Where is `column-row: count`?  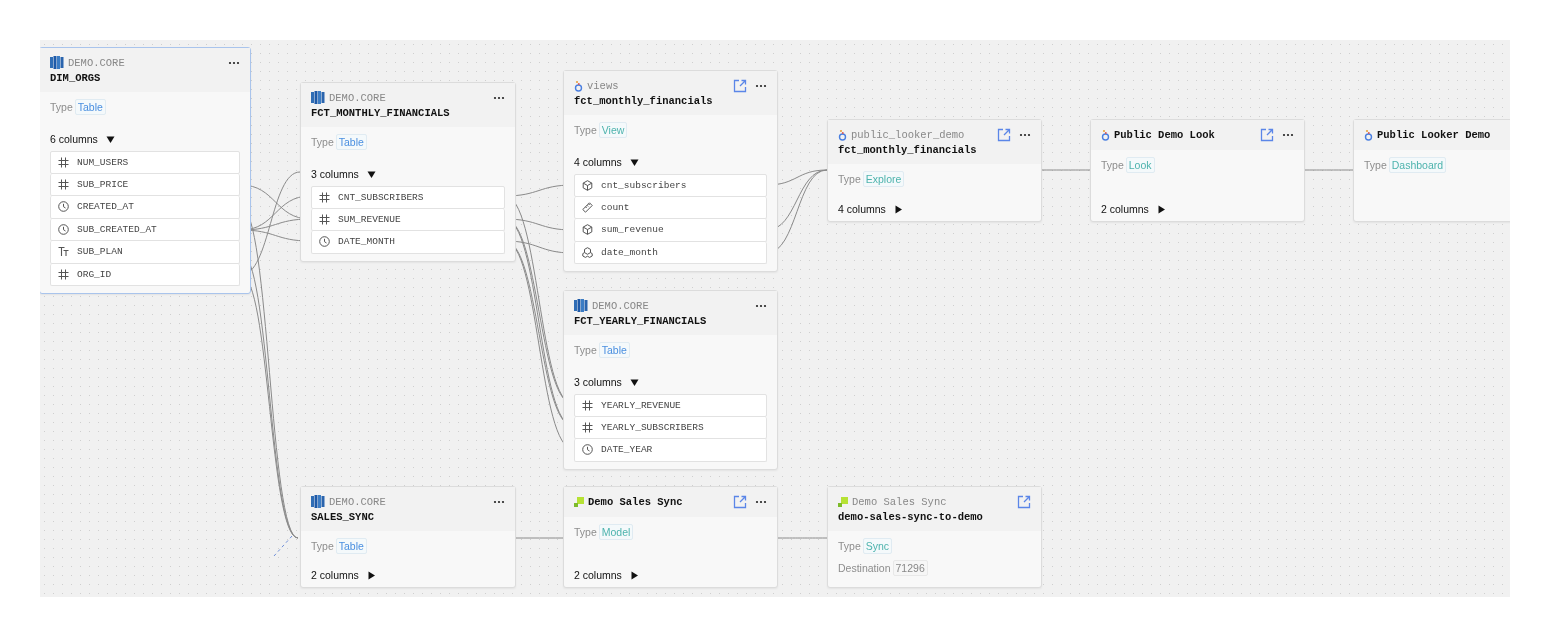
column-row: count is located at coordinates (670, 207).